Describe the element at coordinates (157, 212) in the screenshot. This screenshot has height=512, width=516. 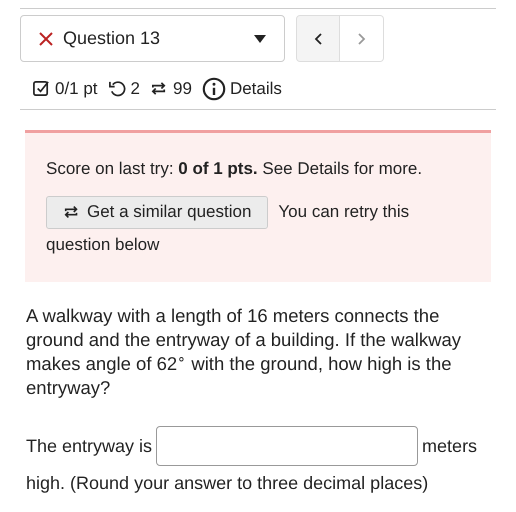
I see `similar-question-button: Get a similar question` at that location.